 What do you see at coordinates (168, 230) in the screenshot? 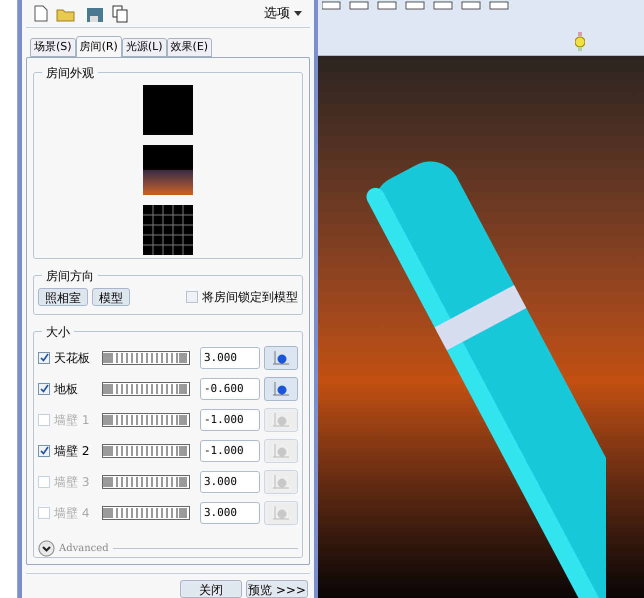
I see `grid-swatch` at bounding box center [168, 230].